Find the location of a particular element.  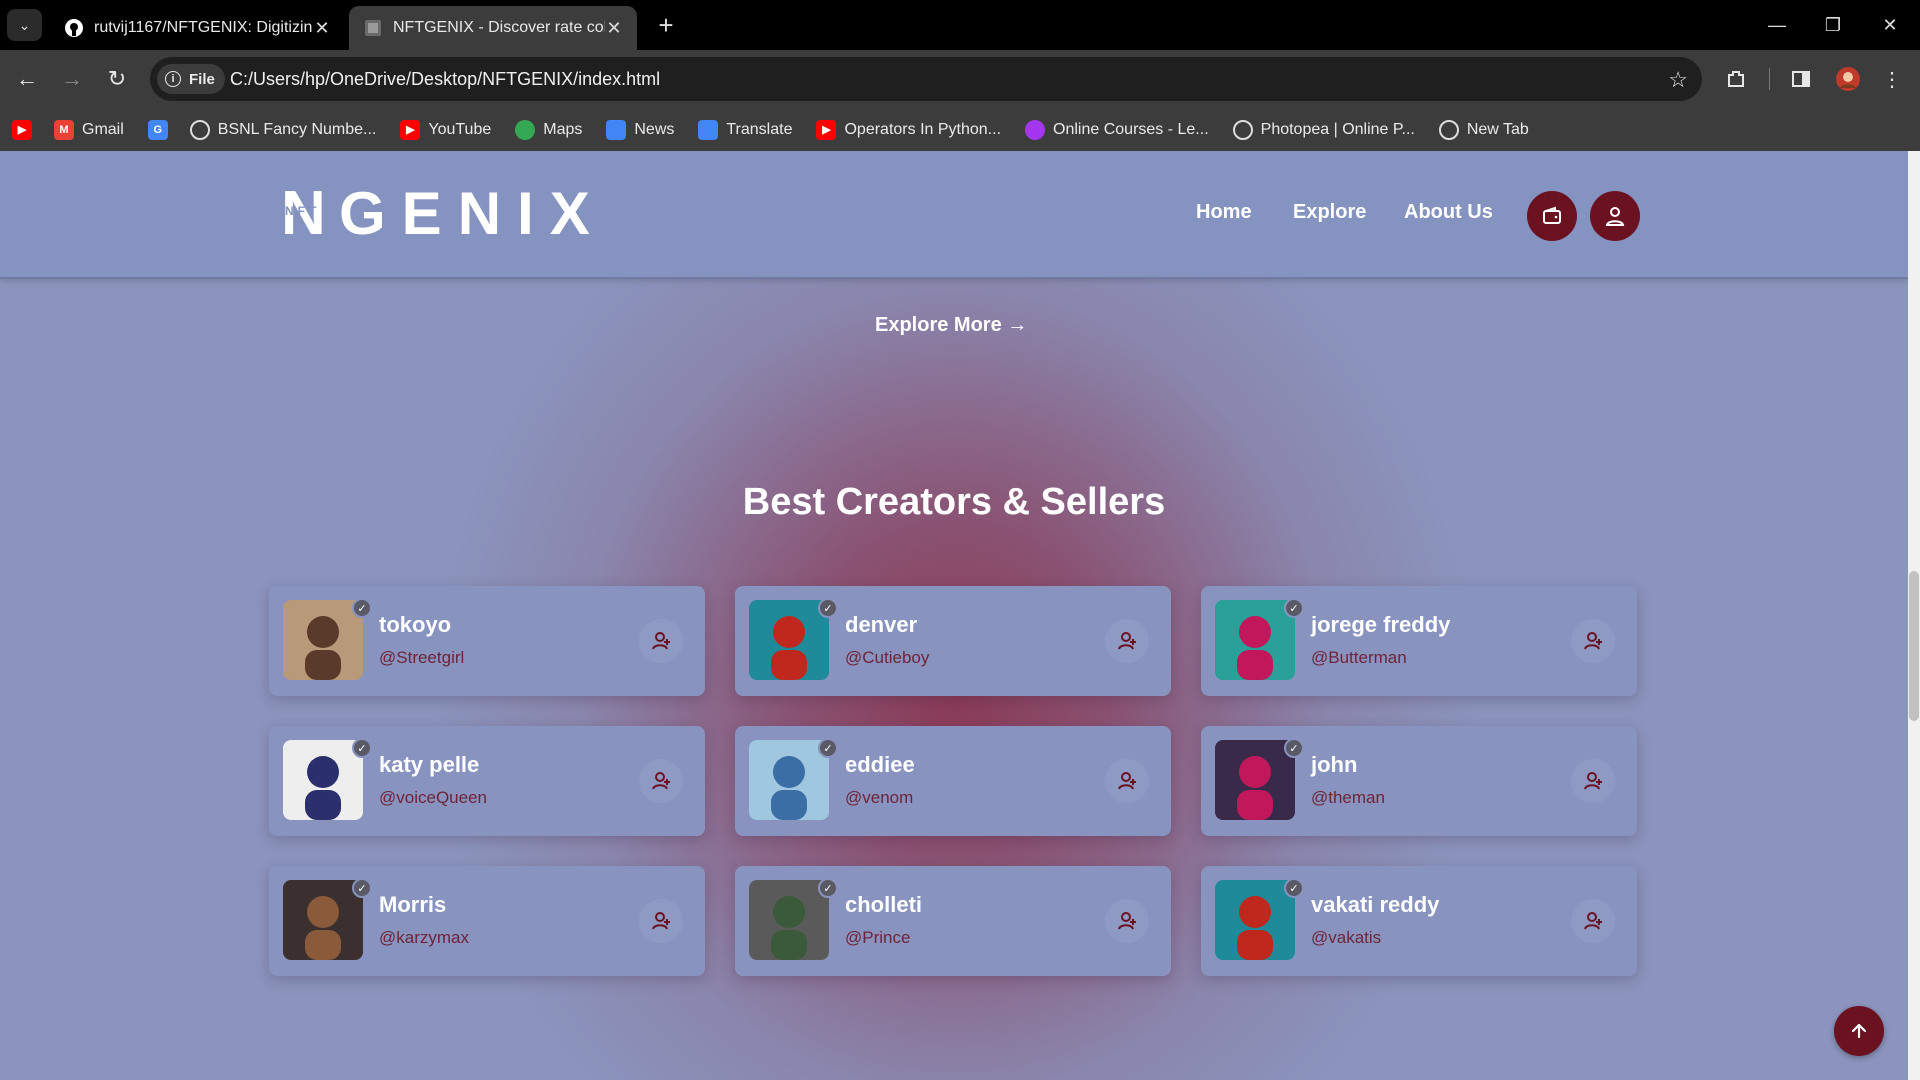

creator-name: cholleti is located at coordinates (883, 905).